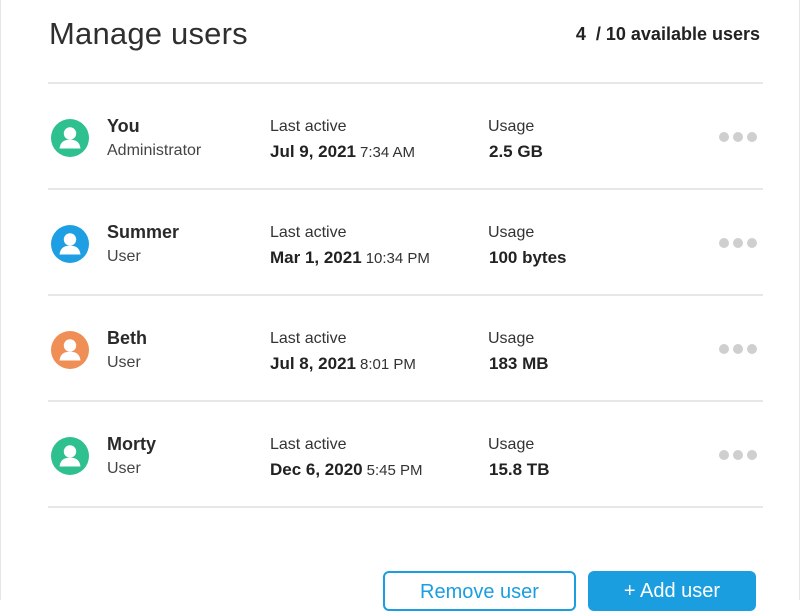 The width and height of the screenshot is (800, 611). Describe the element at coordinates (405, 42) in the screenshot. I see `panel-header: Manage users 4 / 10 available users` at that location.